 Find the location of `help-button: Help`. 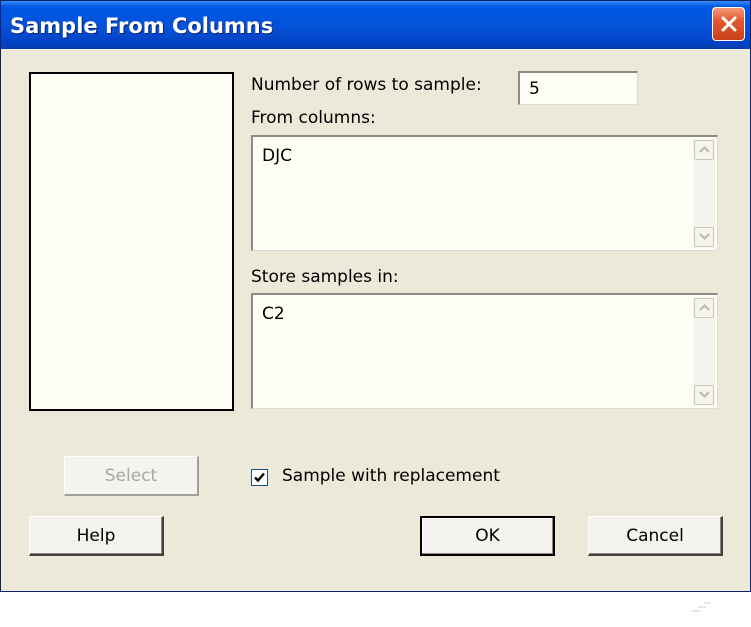

help-button: Help is located at coordinates (96, 536).